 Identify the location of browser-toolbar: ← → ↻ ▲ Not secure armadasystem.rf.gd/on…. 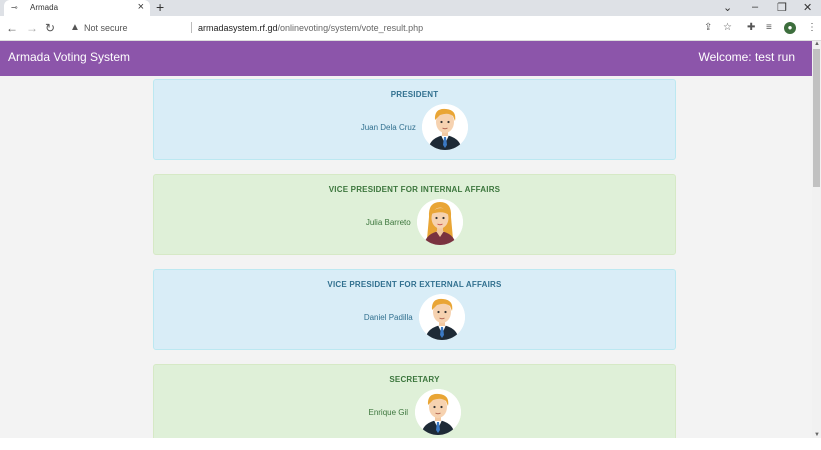
(410, 28).